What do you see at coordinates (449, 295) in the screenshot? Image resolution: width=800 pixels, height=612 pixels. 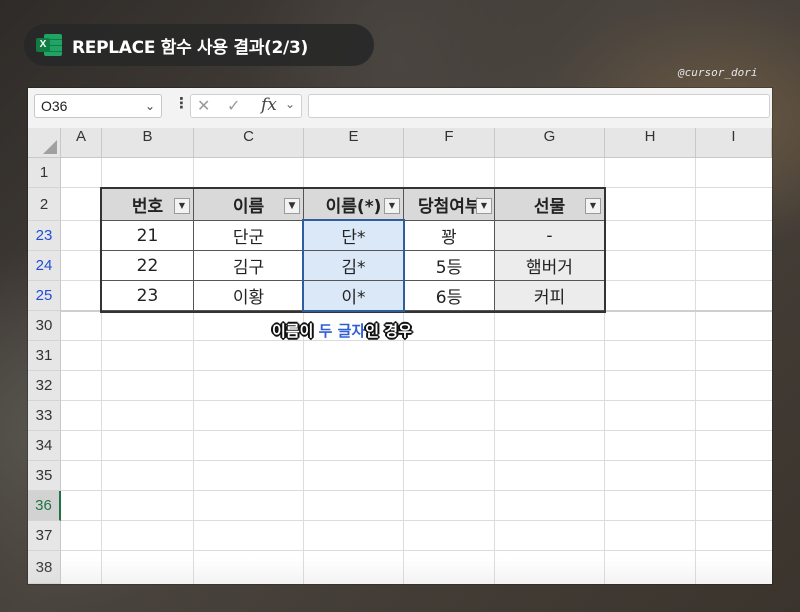 I see `table-cell: 6등` at bounding box center [449, 295].